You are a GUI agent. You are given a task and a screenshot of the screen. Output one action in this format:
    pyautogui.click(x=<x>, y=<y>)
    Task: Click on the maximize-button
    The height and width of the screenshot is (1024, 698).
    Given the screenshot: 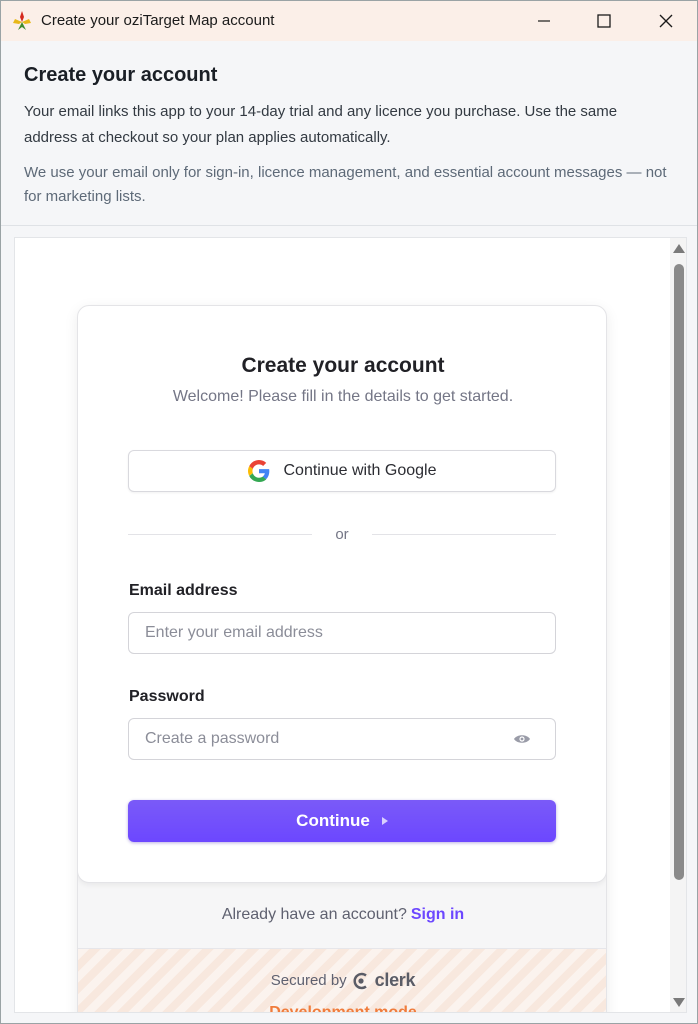 What is the action you would take?
    pyautogui.click(x=604, y=21)
    